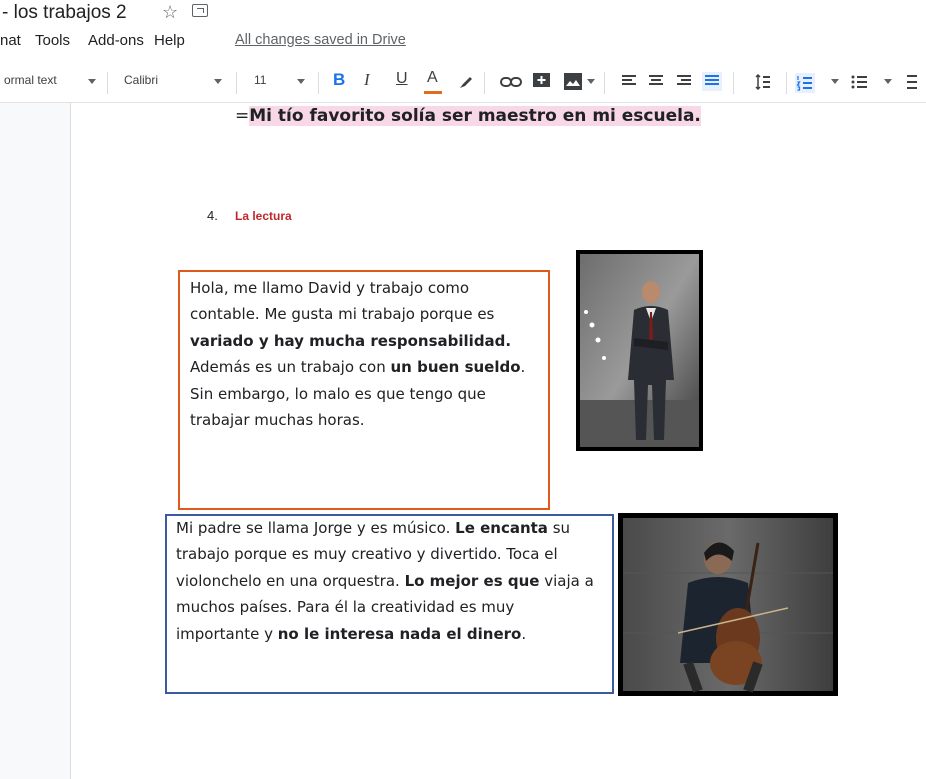 Image resolution: width=926 pixels, height=779 pixels. I want to click on align-right-icon, so click(684, 81).